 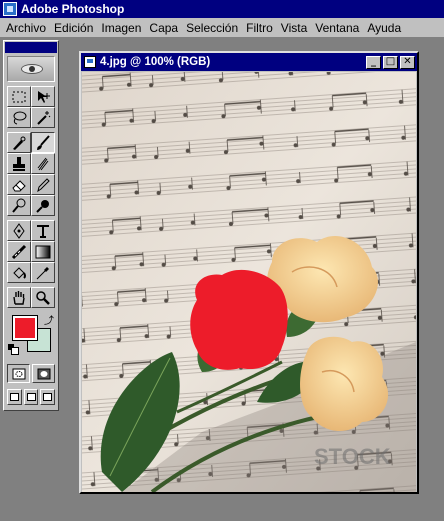 What do you see at coordinates (259, 28) in the screenshot?
I see `menu-filtro: Filtro` at bounding box center [259, 28].